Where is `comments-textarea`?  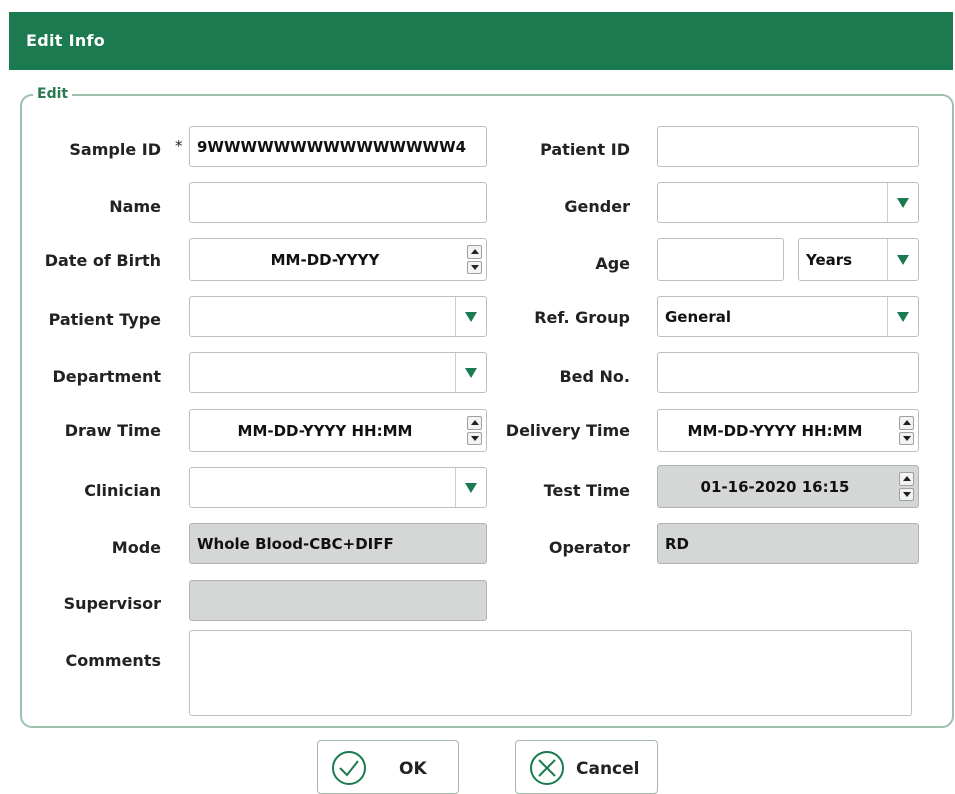 comments-textarea is located at coordinates (550, 673).